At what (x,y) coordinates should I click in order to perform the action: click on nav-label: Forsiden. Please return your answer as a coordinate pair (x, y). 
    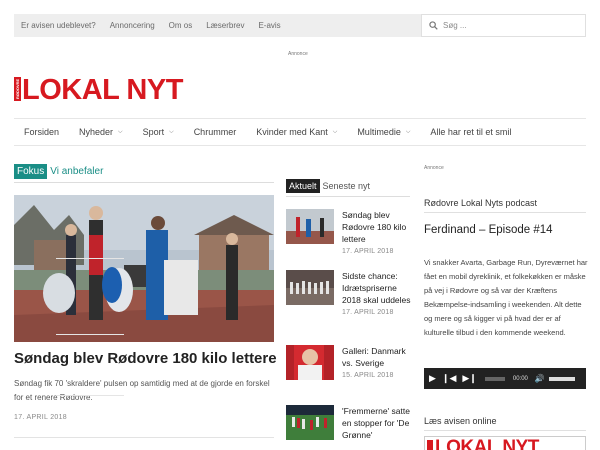
    Looking at the image, I should click on (42, 132).